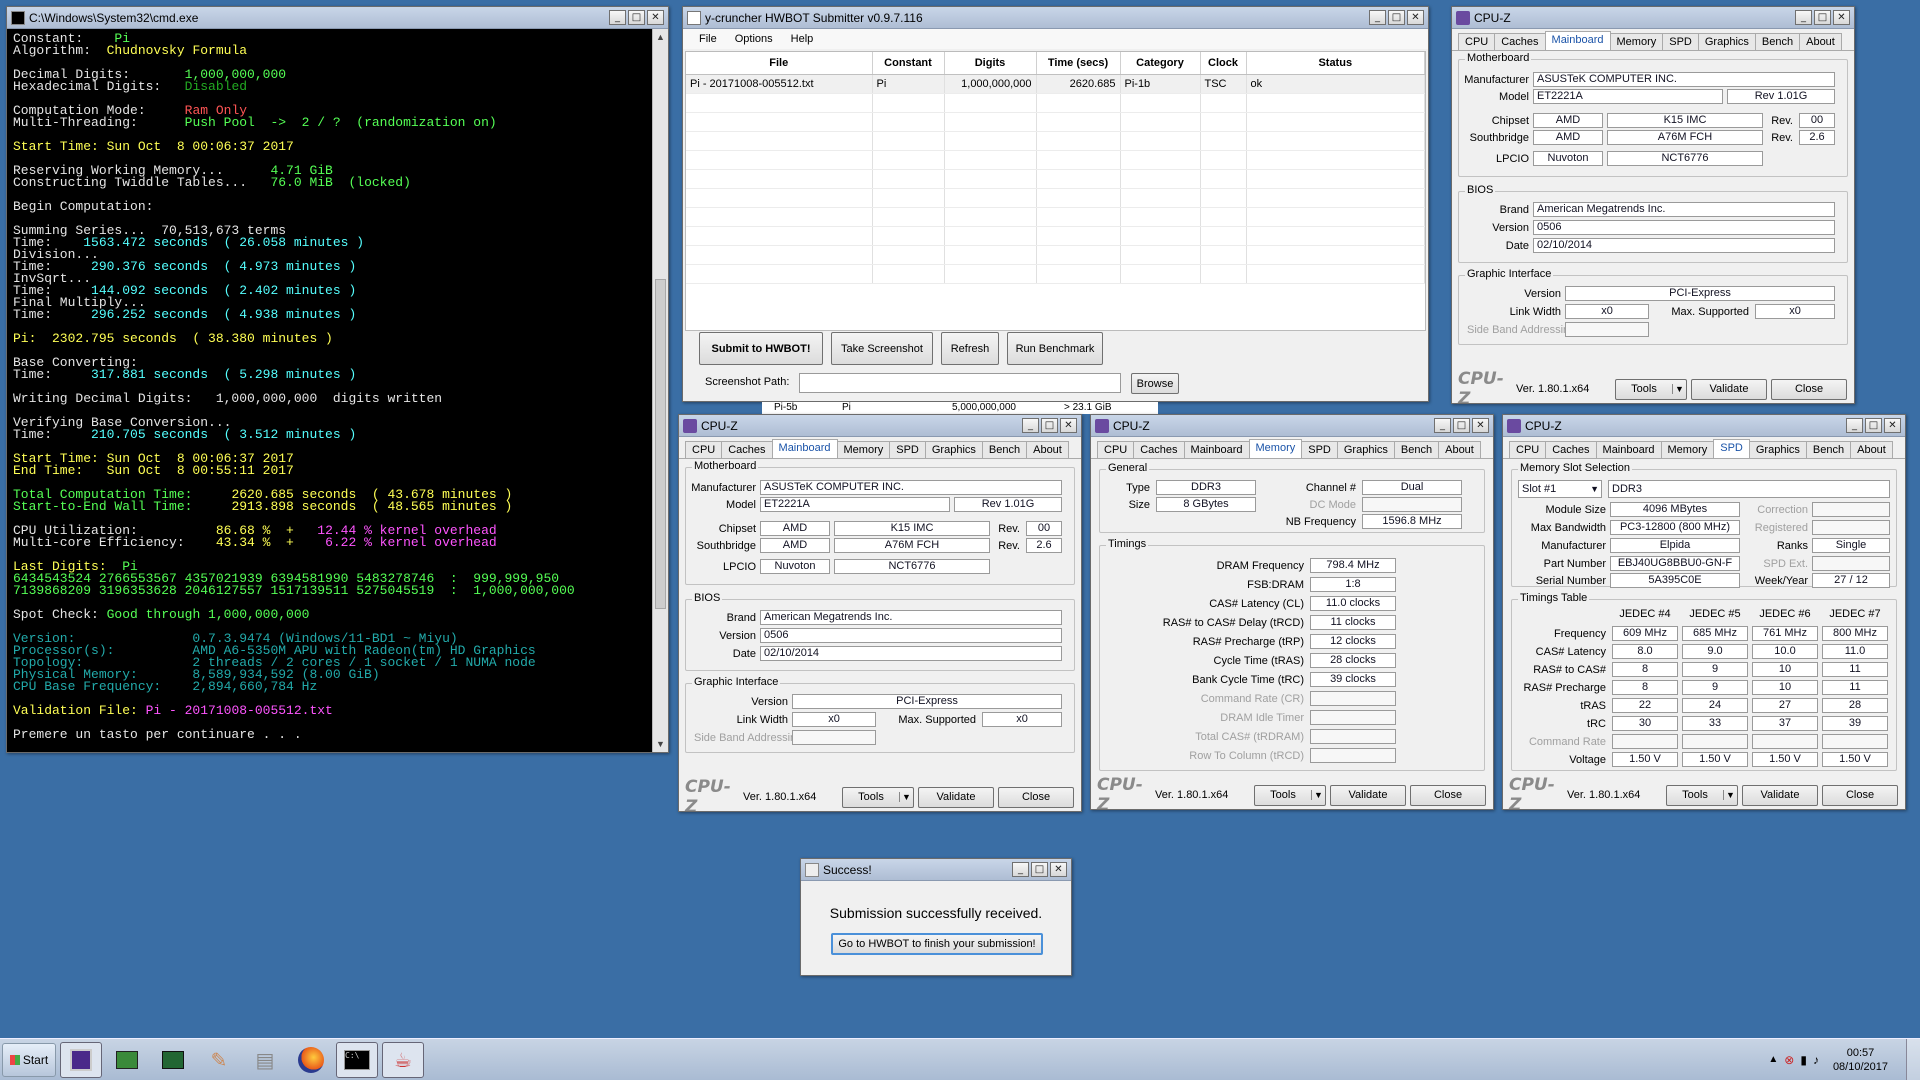 This screenshot has width=1920, height=1080. Describe the element at coordinates (882, 348) in the screenshot. I see `take-screenshot-button: Take Screenshot` at that location.